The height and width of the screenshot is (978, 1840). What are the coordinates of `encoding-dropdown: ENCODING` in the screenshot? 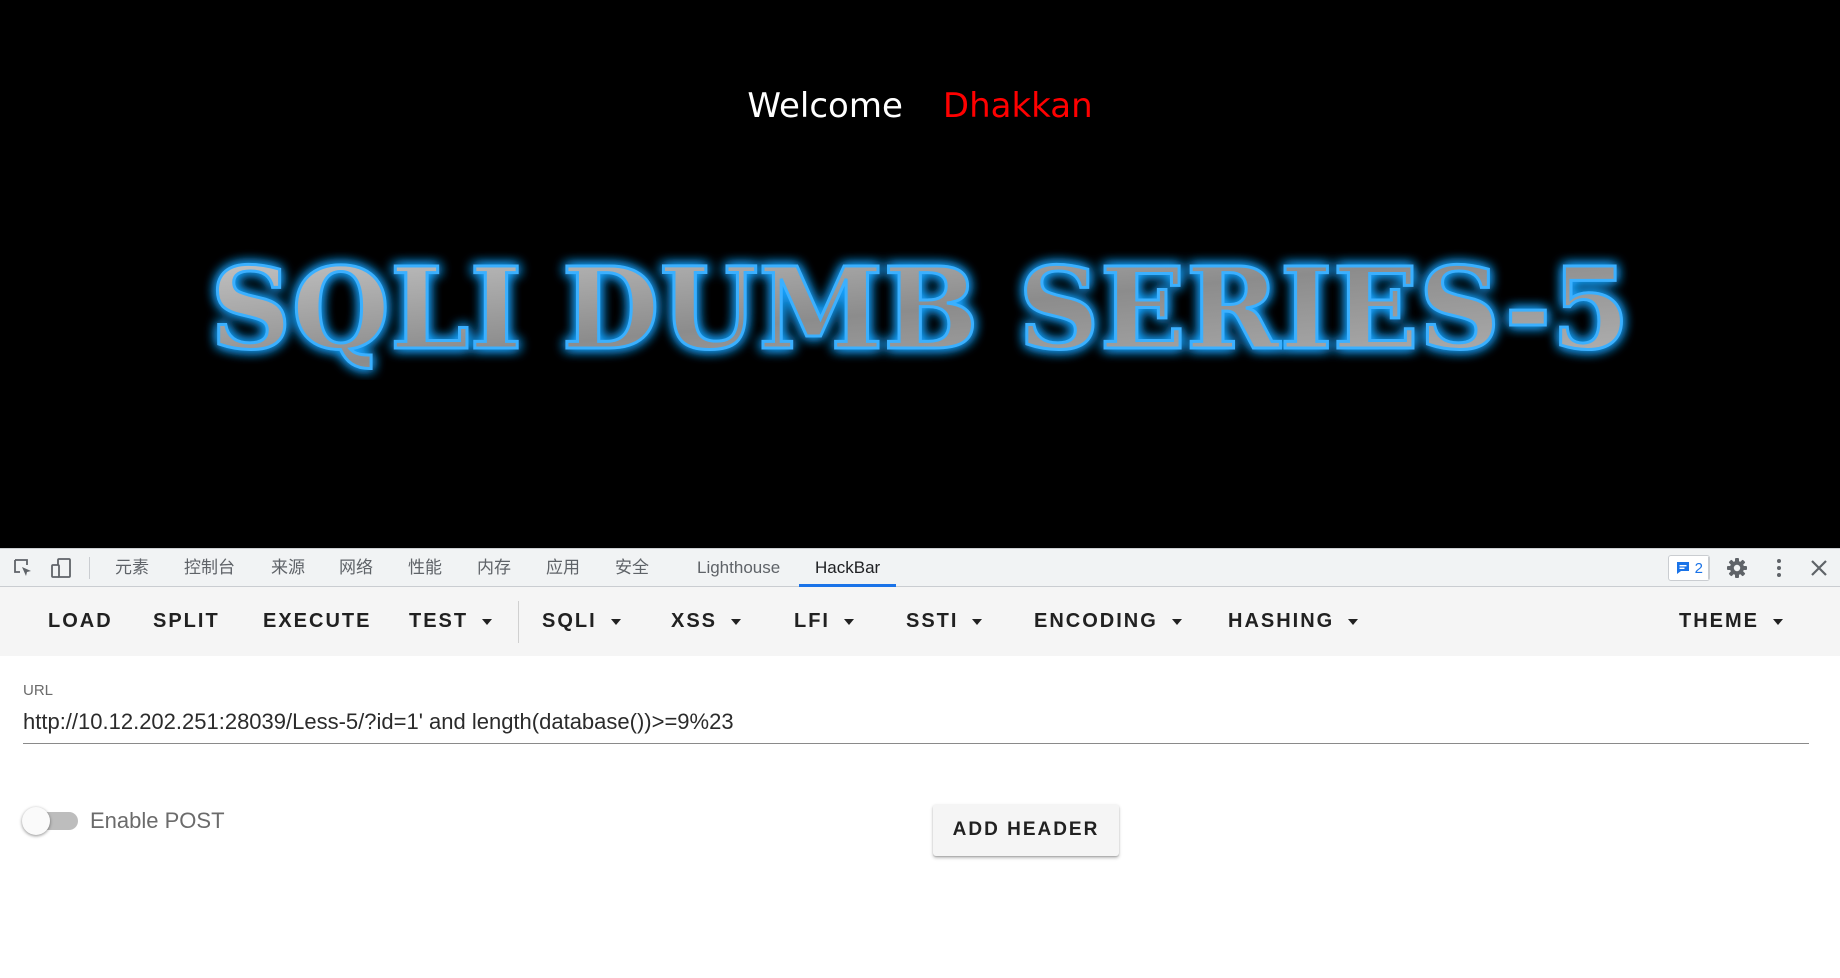 It's located at (1108, 621).